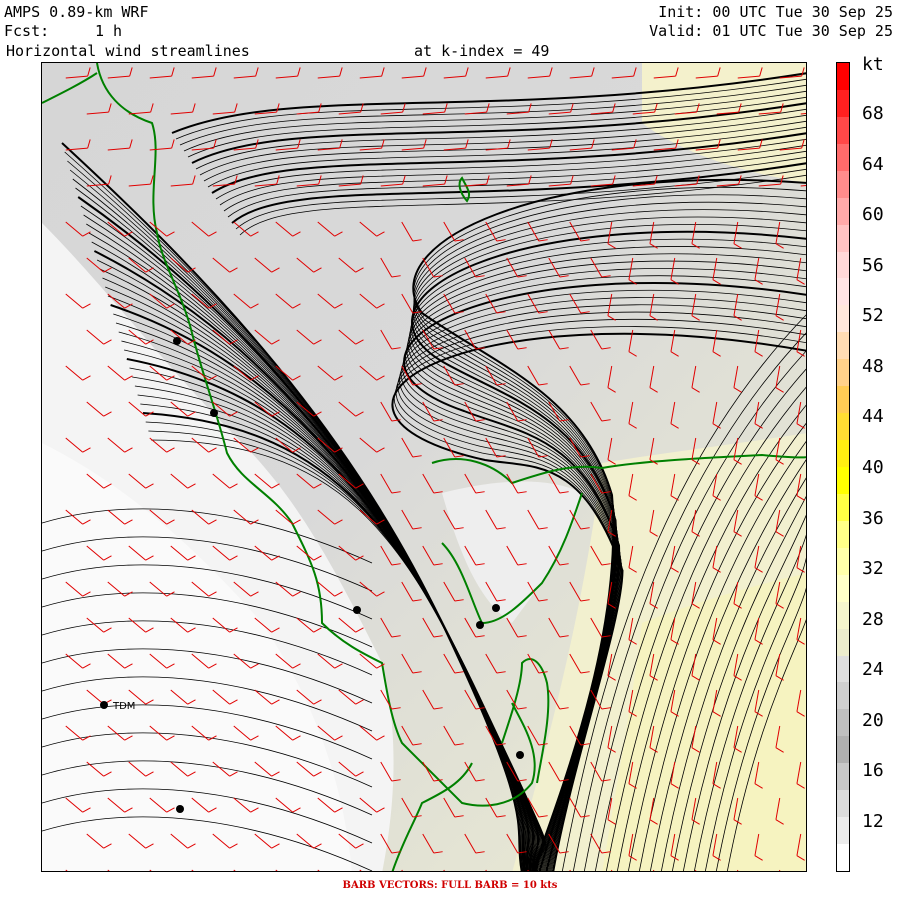 This screenshot has height=900, width=900. What do you see at coordinates (873, 821) in the screenshot?
I see `colorbar-tick-label: 12` at bounding box center [873, 821].